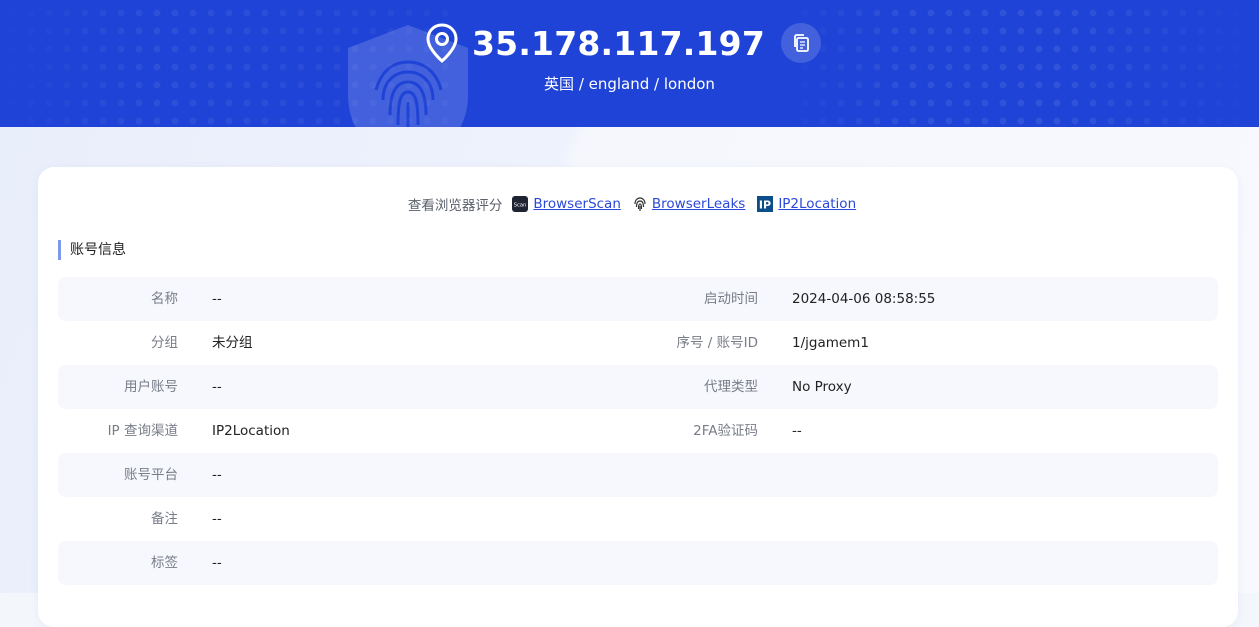 Image resolution: width=1259 pixels, height=627 pixels. I want to click on table-row: 名称 -- 启动时间 2024-04-06 08:58:55, so click(638, 299).